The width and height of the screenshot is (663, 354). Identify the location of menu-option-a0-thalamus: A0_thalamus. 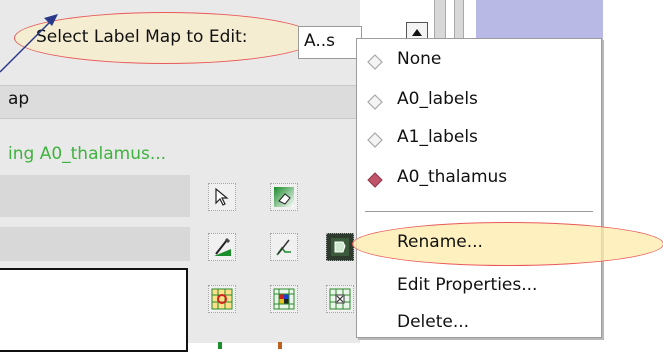
(479, 179).